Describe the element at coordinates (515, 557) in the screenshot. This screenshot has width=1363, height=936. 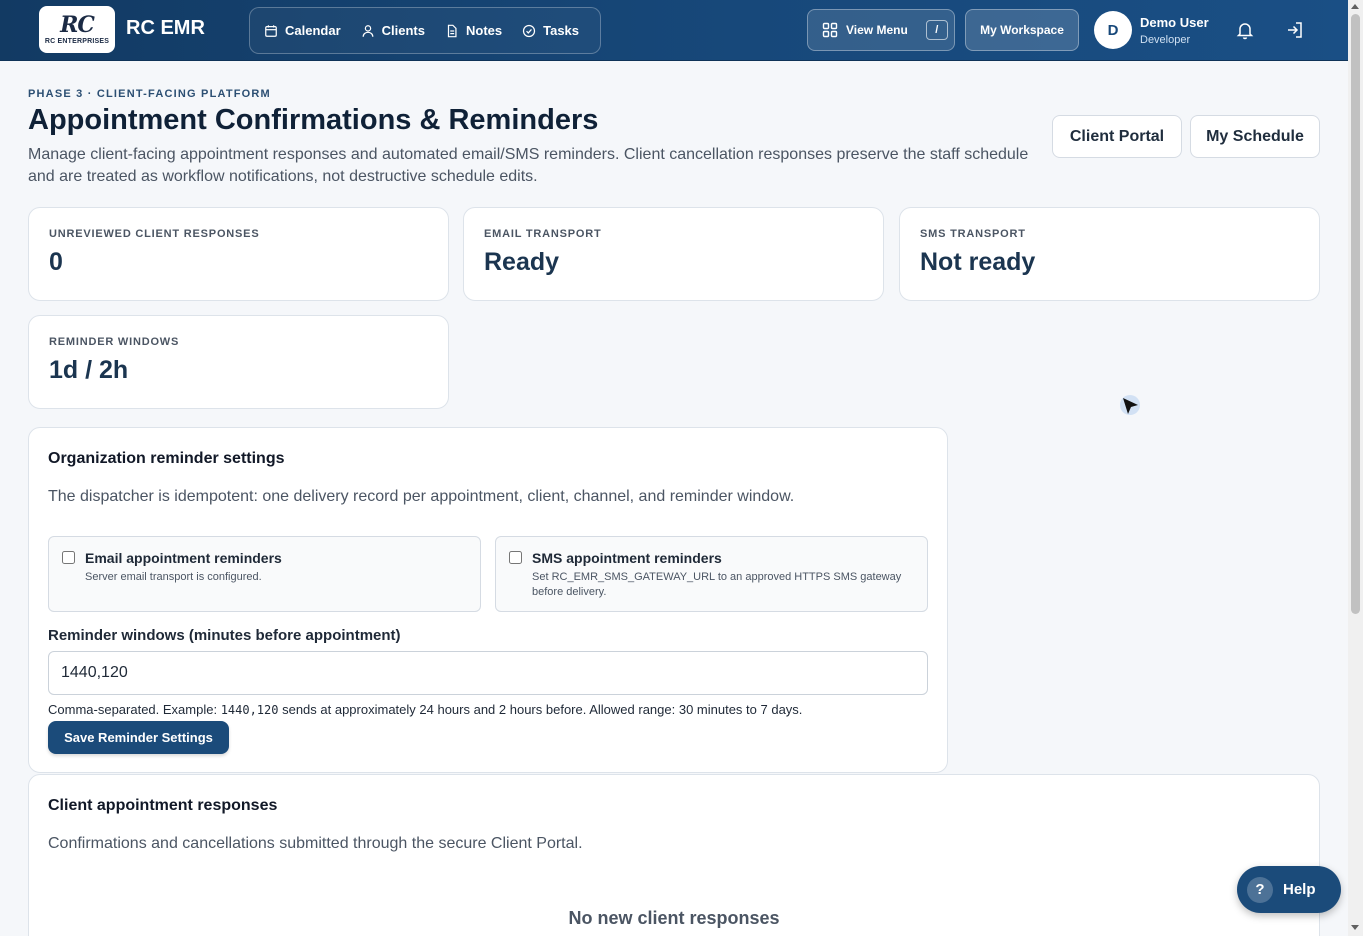
I see `sms-reminders-checkbox` at that location.